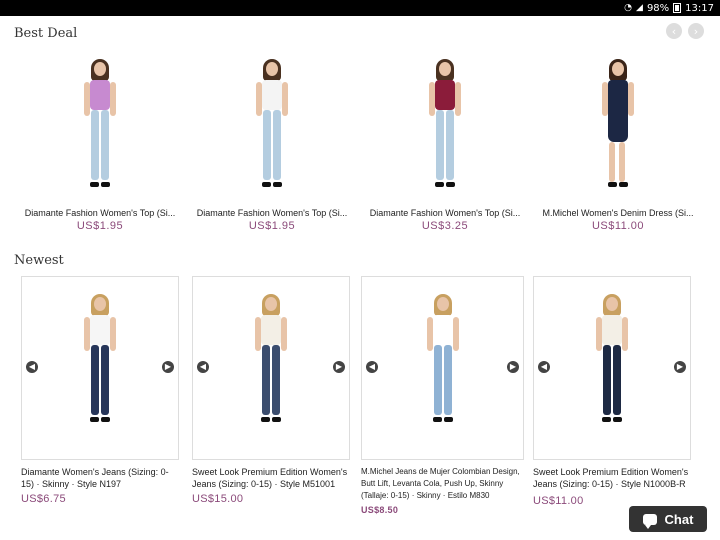  Describe the element at coordinates (639, 7) in the screenshot. I see `signal-icon: ◢` at that location.